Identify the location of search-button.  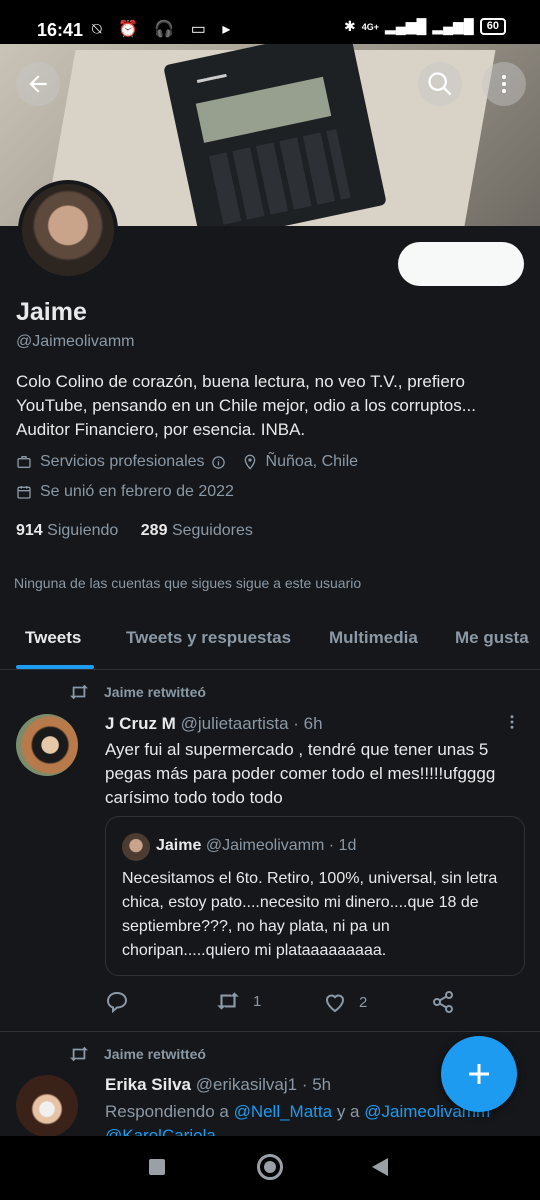
(440, 84).